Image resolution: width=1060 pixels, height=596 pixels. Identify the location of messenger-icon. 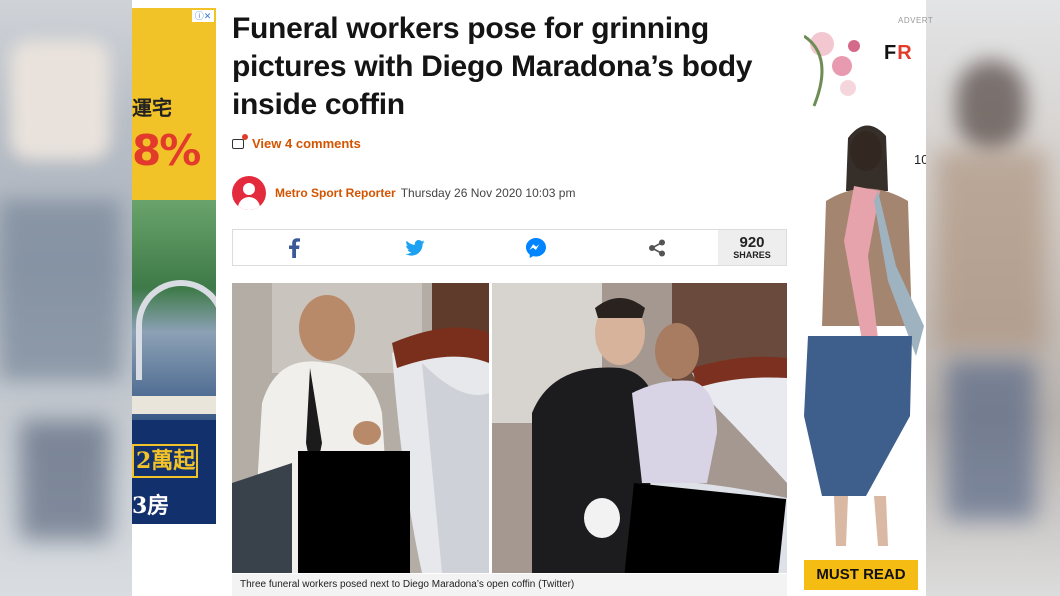
(536, 247).